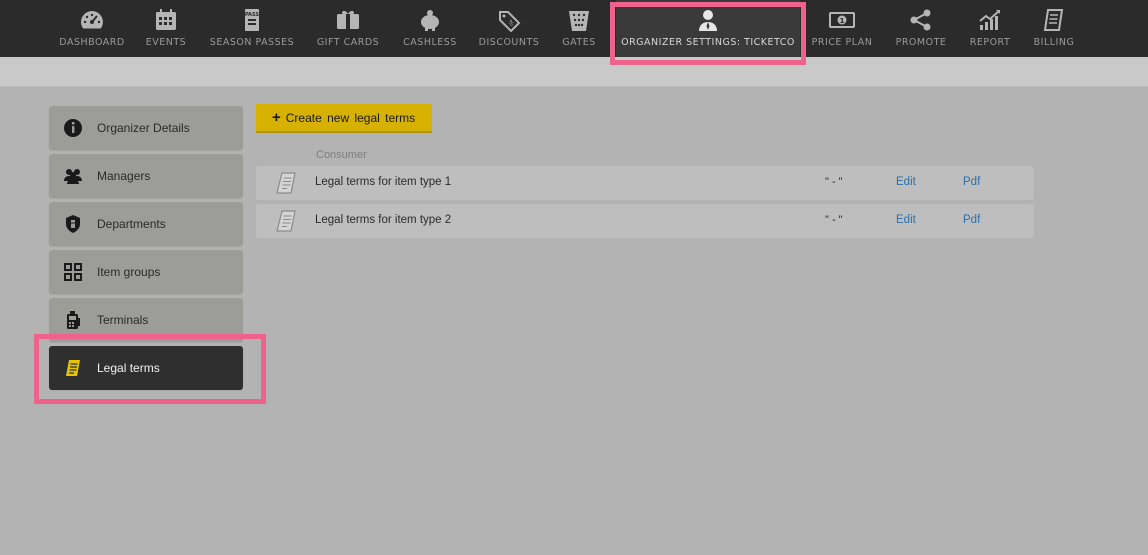  What do you see at coordinates (166, 42) in the screenshot?
I see `nav-label: EVENTS` at bounding box center [166, 42].